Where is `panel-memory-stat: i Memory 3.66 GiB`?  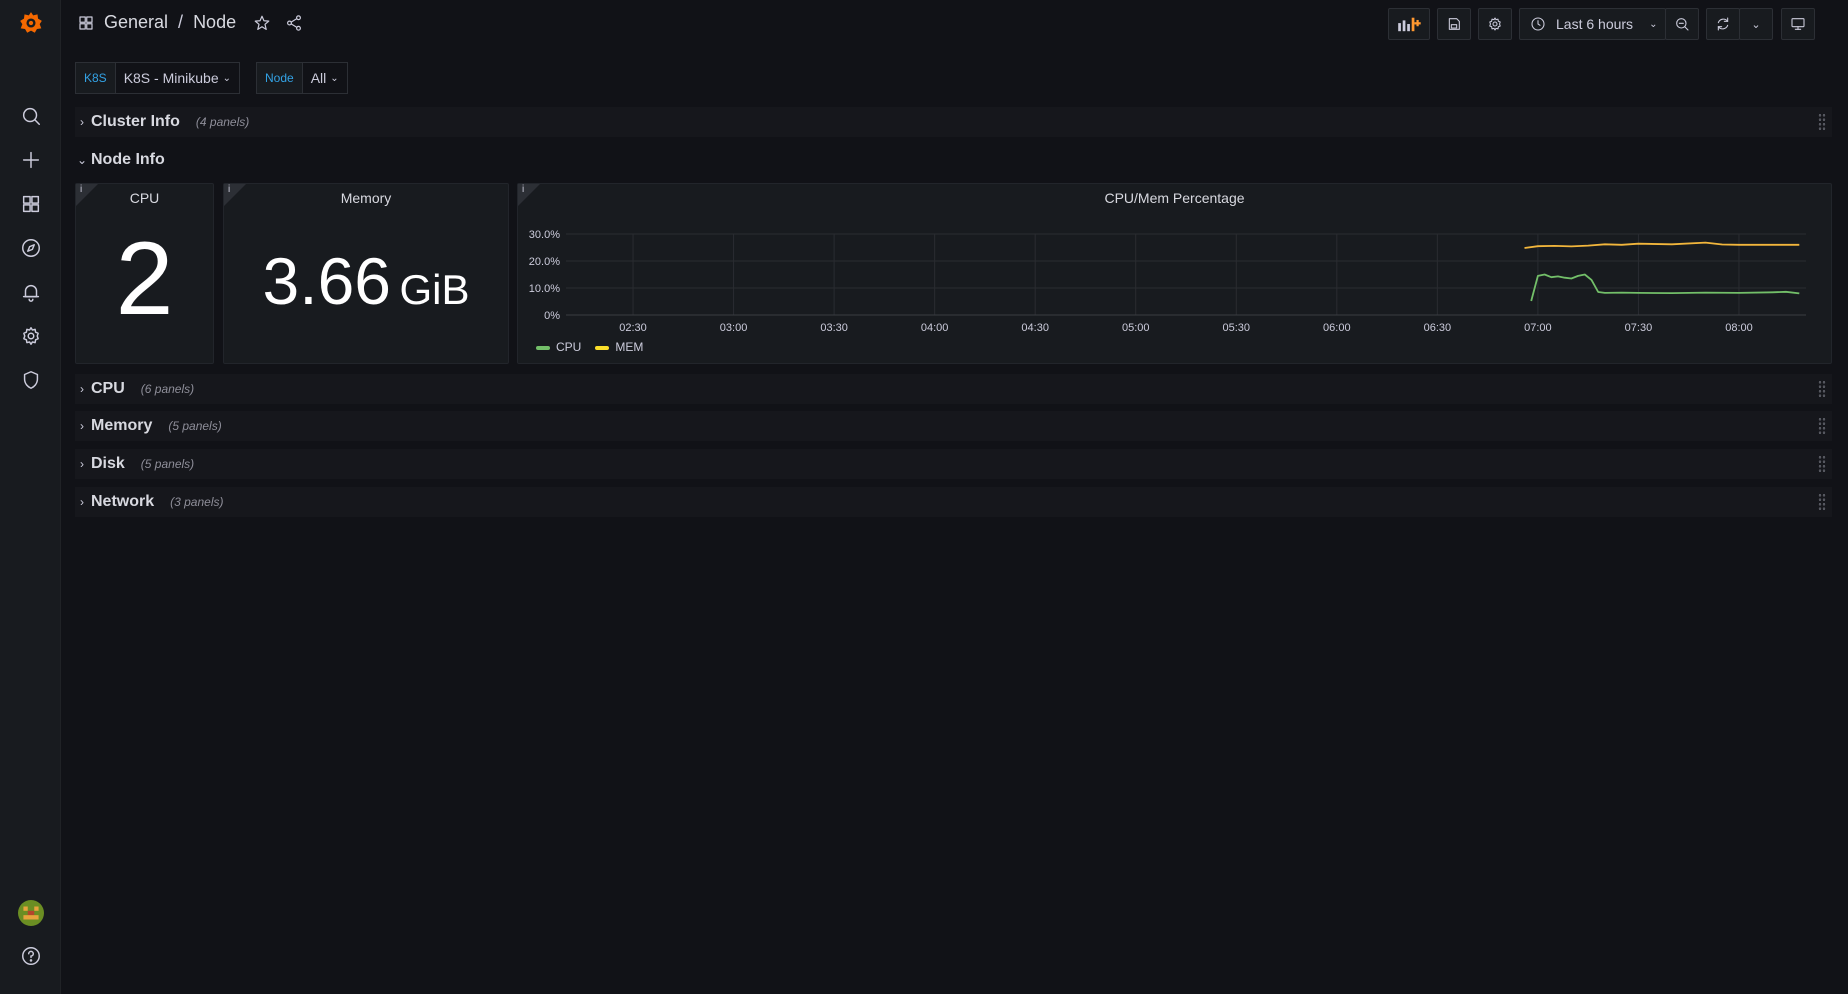
panel-memory-stat: i Memory 3.66 GiB is located at coordinates (366, 273).